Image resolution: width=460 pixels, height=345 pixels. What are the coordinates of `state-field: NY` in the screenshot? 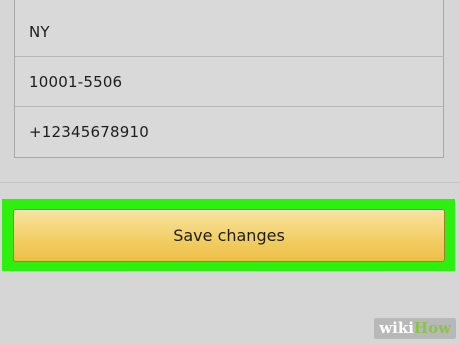 It's located at (229, 32).